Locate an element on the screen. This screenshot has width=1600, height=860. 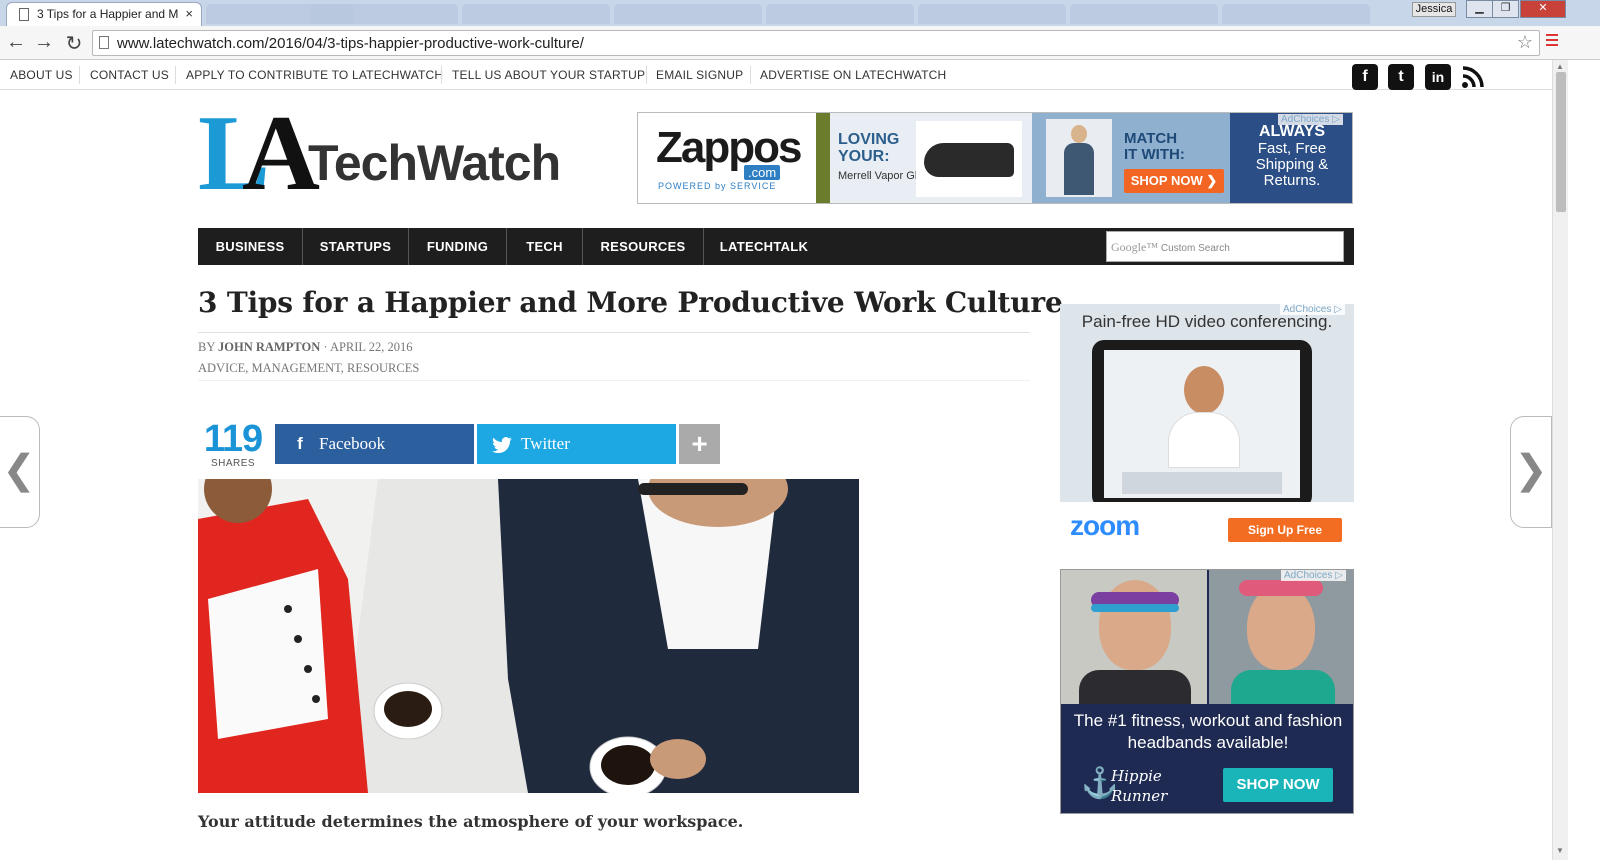
facebook-share-button: f Facebook is located at coordinates (374, 444).